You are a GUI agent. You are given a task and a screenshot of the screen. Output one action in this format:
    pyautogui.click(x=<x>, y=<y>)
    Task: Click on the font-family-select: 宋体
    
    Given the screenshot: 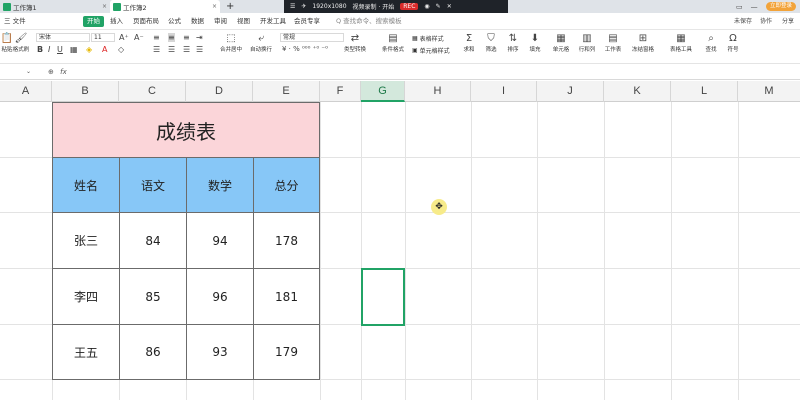 What is the action you would take?
    pyautogui.click(x=63, y=37)
    